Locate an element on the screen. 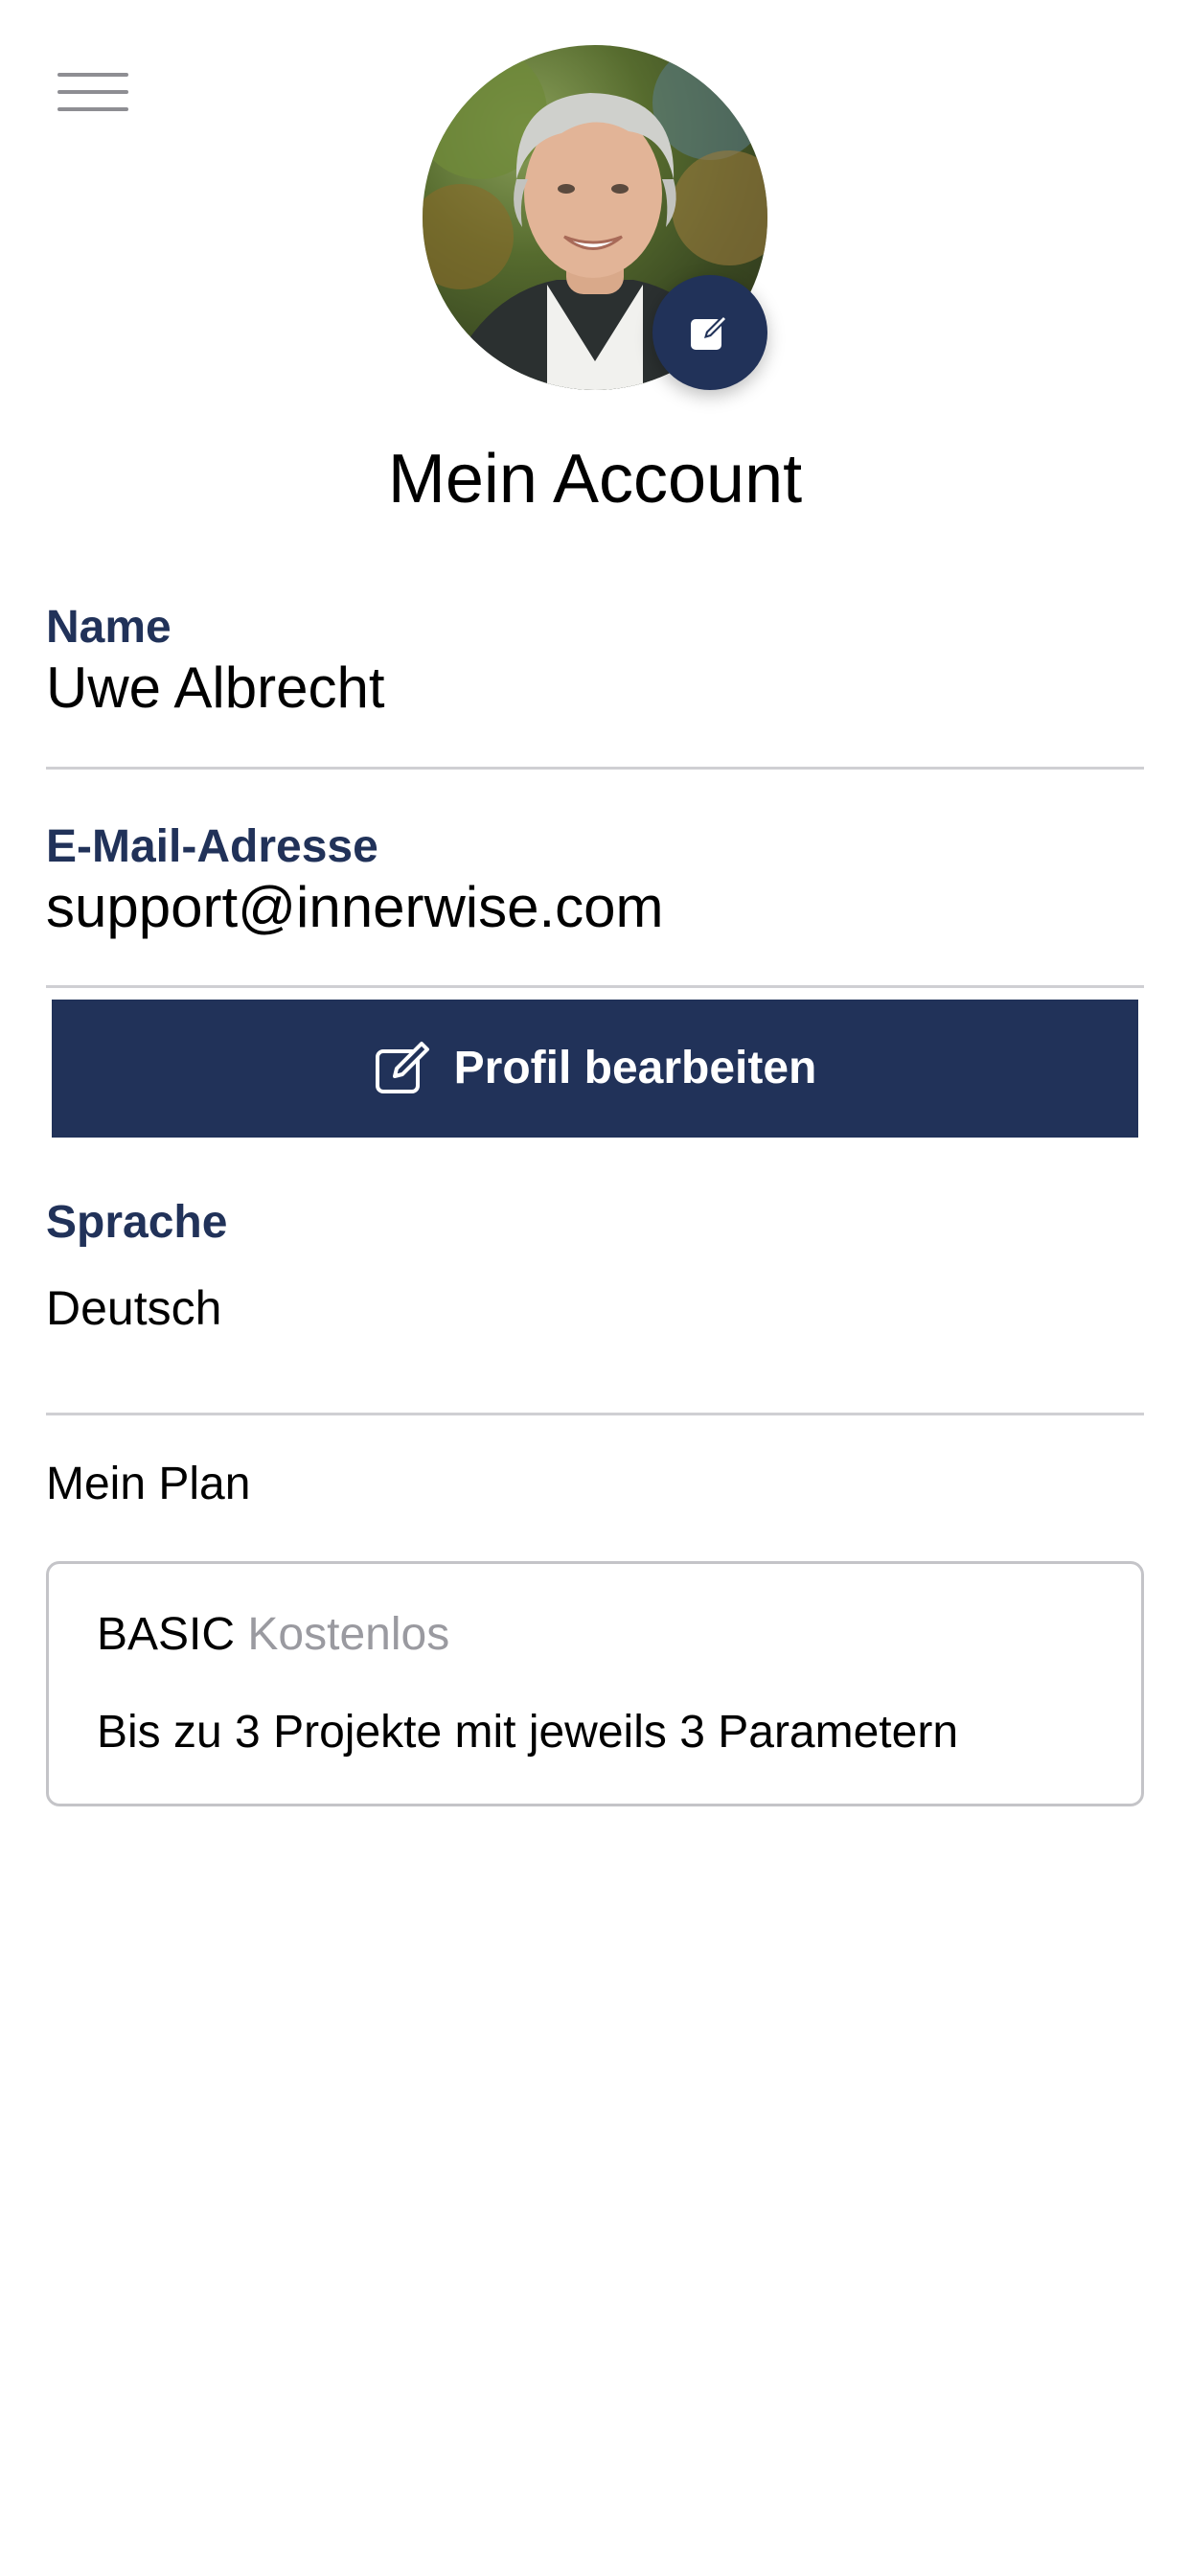 Image resolution: width=1190 pixels, height=2576 pixels. plan-title: BASIC Kostenlos is located at coordinates (273, 1635).